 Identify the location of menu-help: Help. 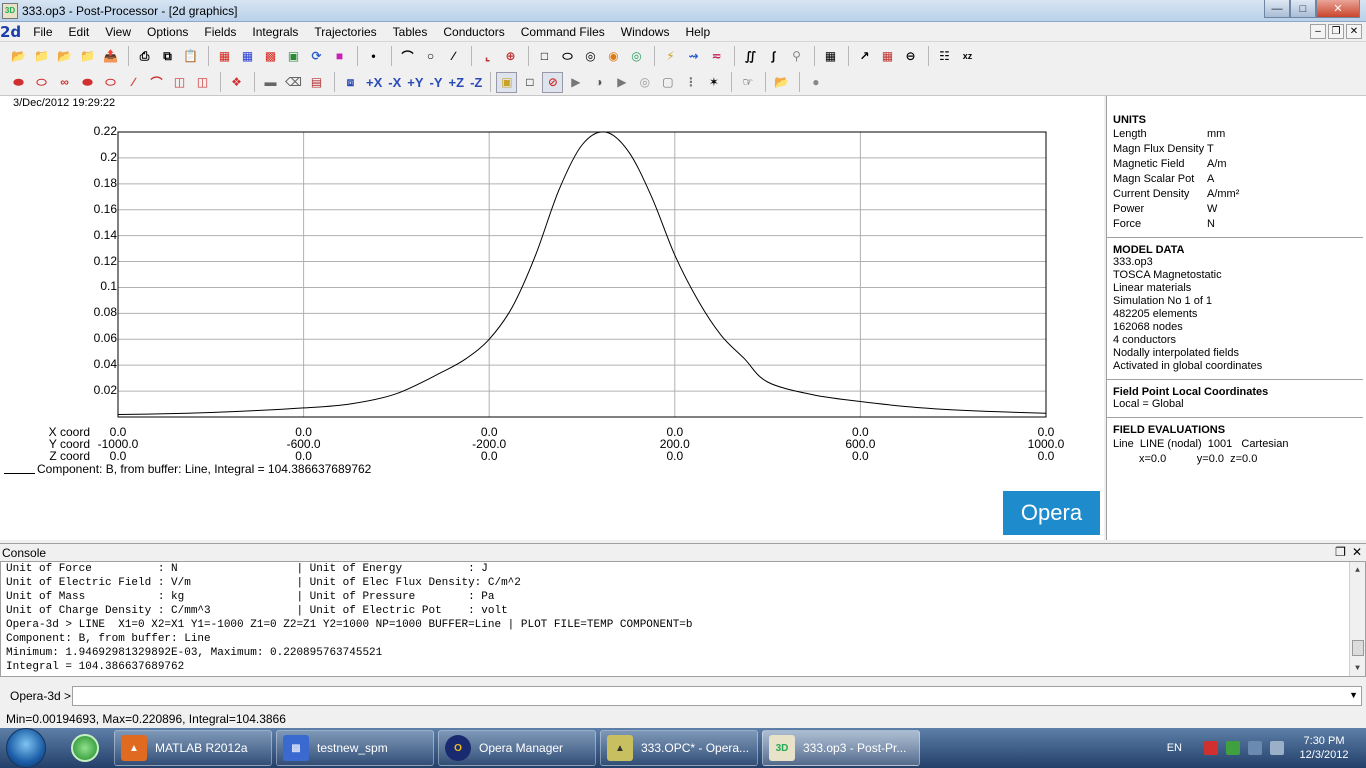
(697, 32).